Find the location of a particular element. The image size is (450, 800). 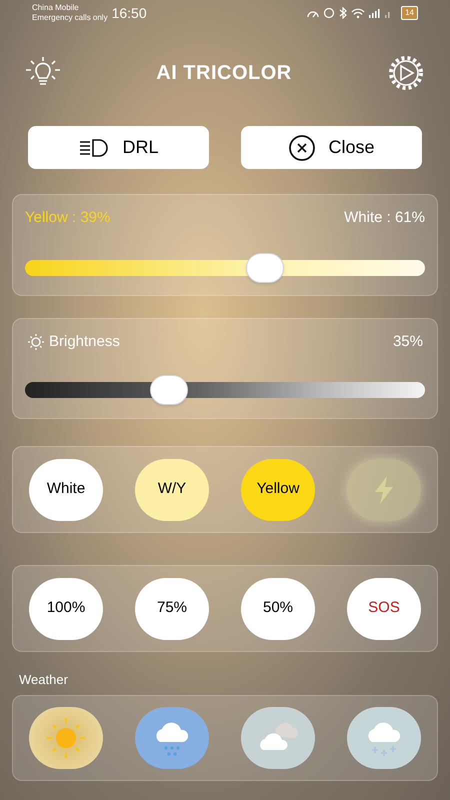

color-mode-button: White is located at coordinates (66, 489).